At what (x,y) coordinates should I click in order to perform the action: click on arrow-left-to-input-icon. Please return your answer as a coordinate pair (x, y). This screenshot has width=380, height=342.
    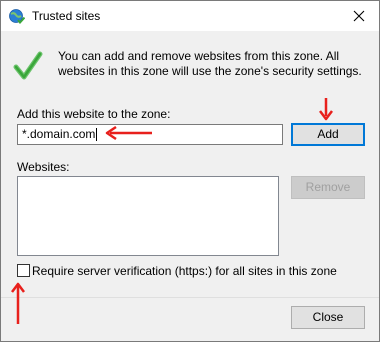
    Looking at the image, I should click on (128, 133).